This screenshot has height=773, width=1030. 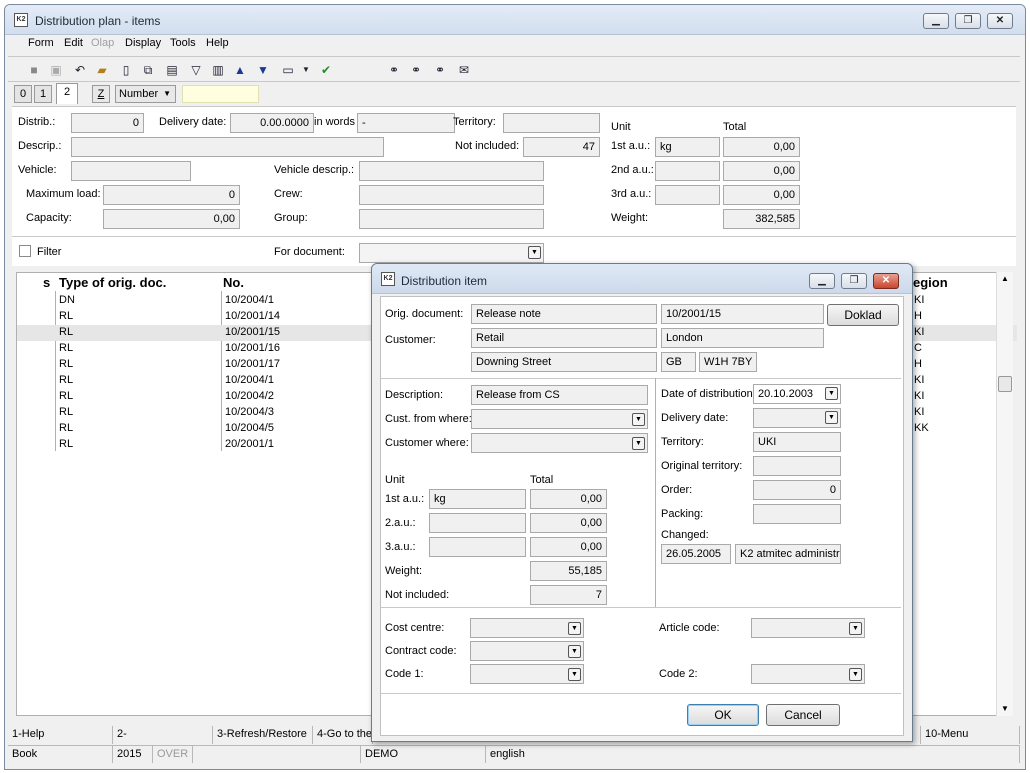 I want to click on city-field: London, so click(x=742, y=338).